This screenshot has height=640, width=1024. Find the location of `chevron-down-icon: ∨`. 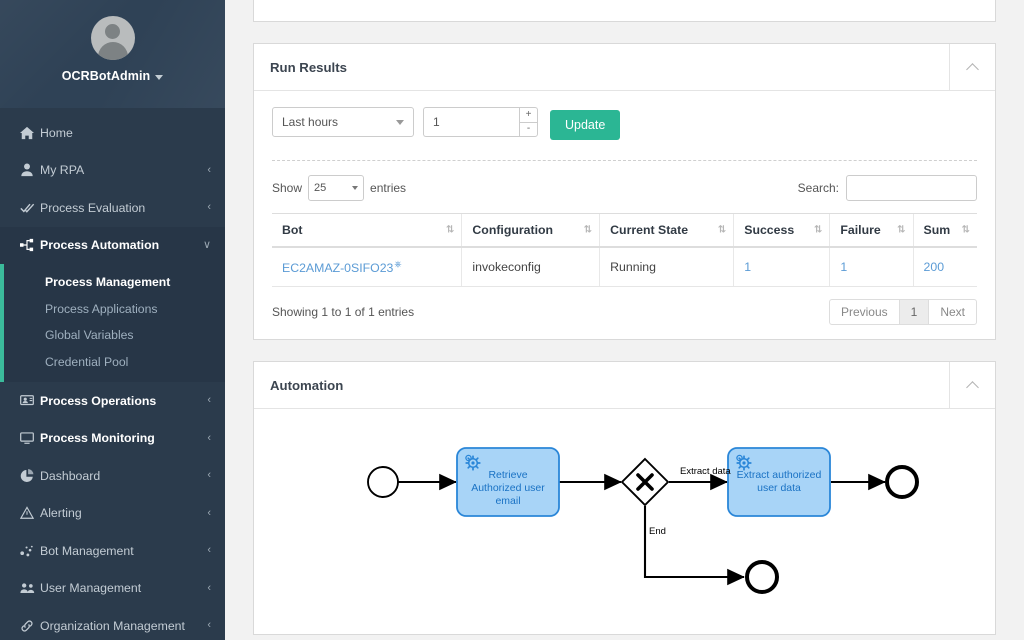

chevron-down-icon: ∨ is located at coordinates (206, 244).